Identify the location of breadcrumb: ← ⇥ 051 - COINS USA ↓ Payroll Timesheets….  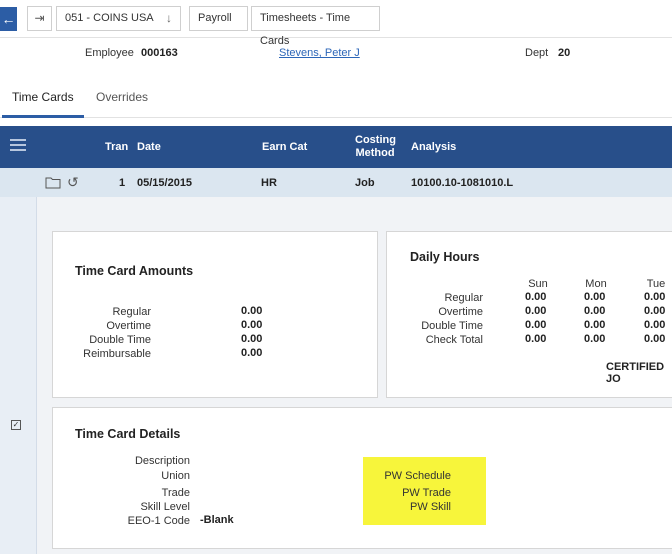
(336, 23).